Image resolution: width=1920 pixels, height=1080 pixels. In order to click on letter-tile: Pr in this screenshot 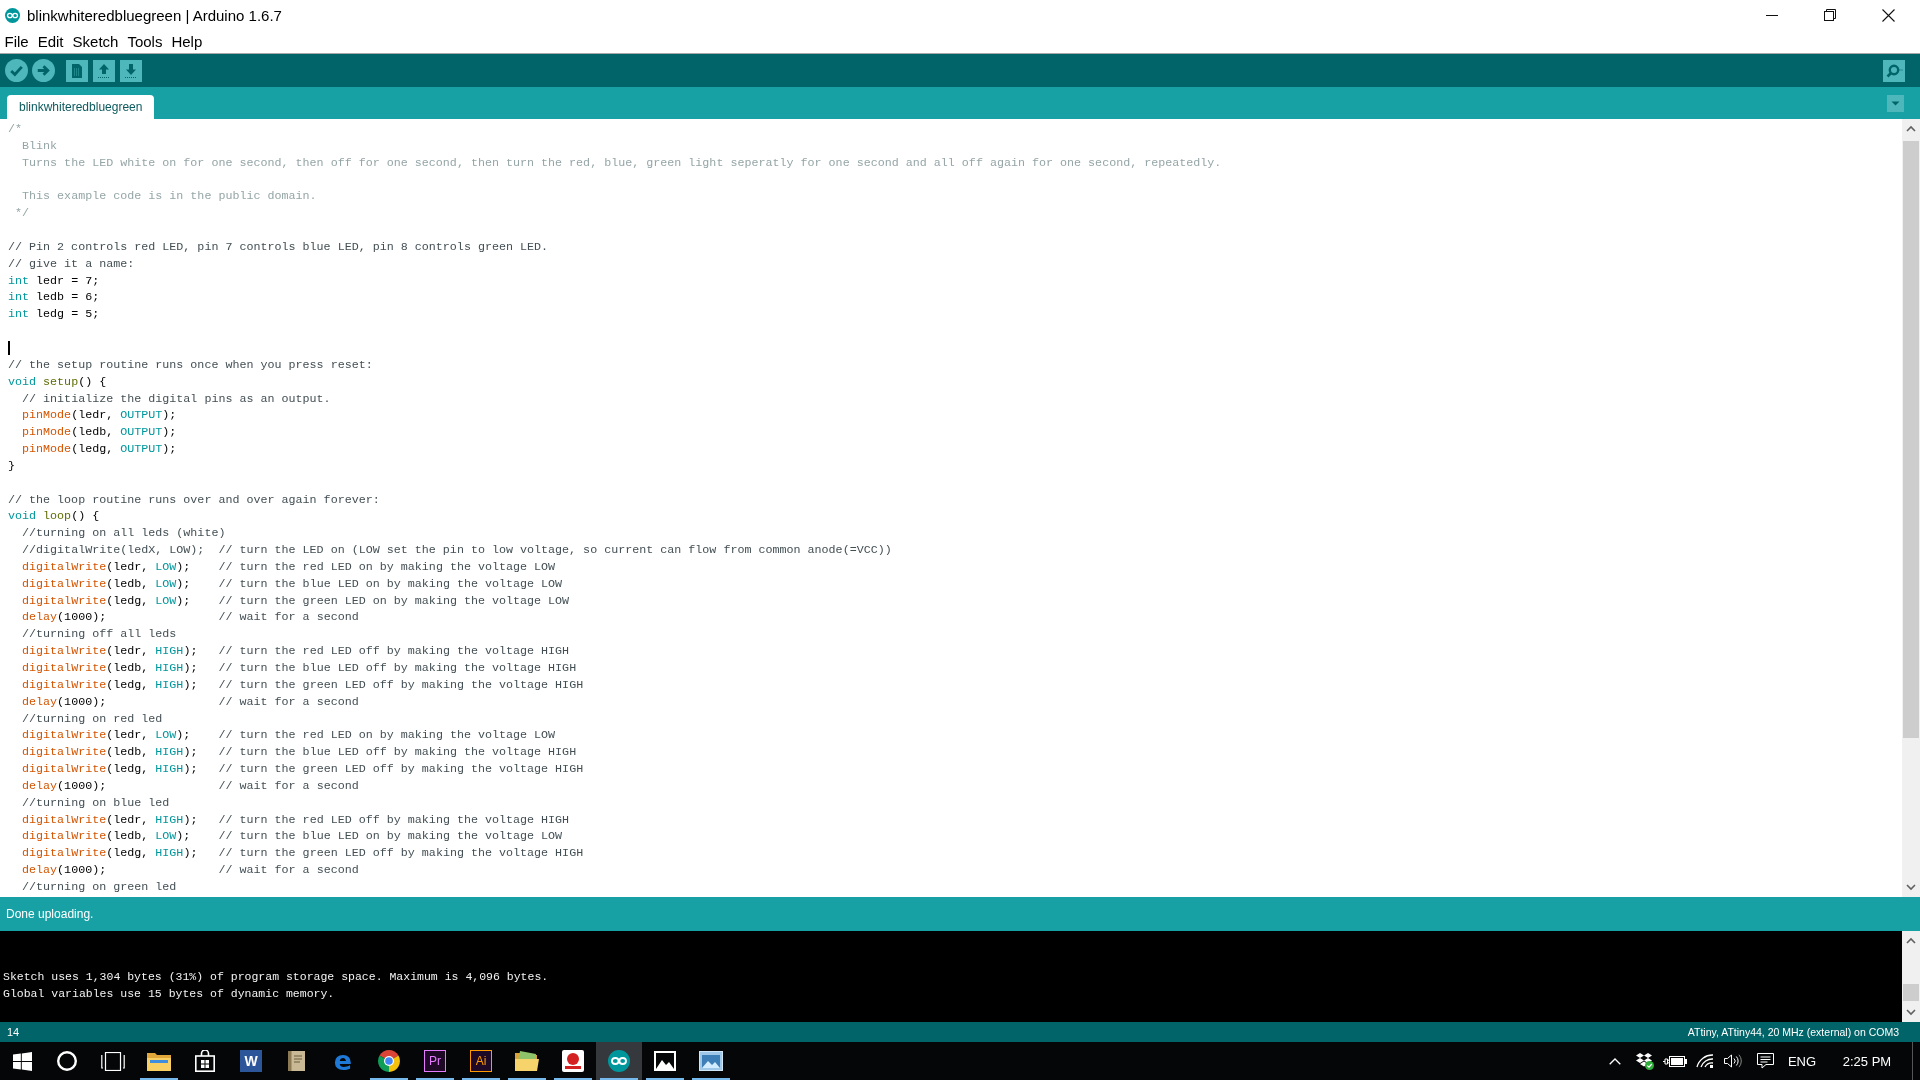, I will do `click(435, 1061)`.